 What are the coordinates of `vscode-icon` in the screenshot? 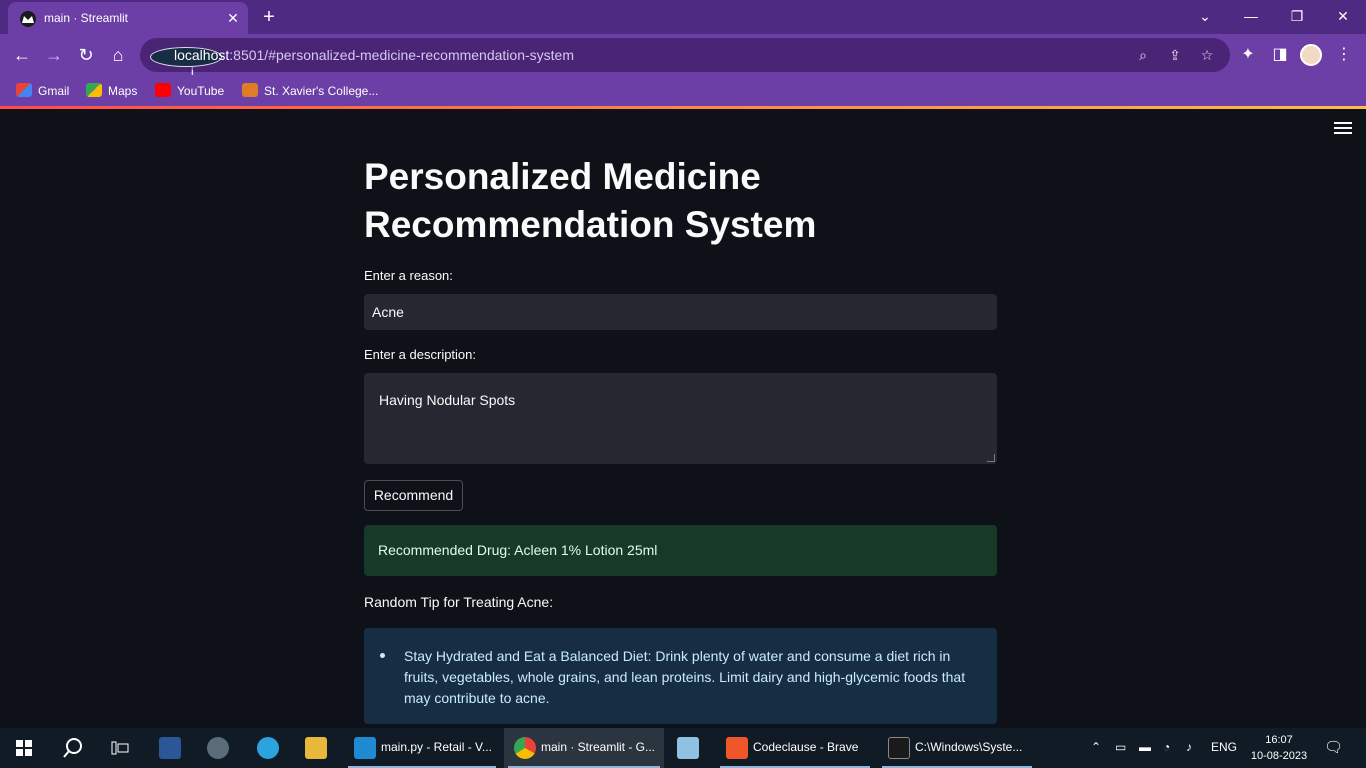 It's located at (365, 748).